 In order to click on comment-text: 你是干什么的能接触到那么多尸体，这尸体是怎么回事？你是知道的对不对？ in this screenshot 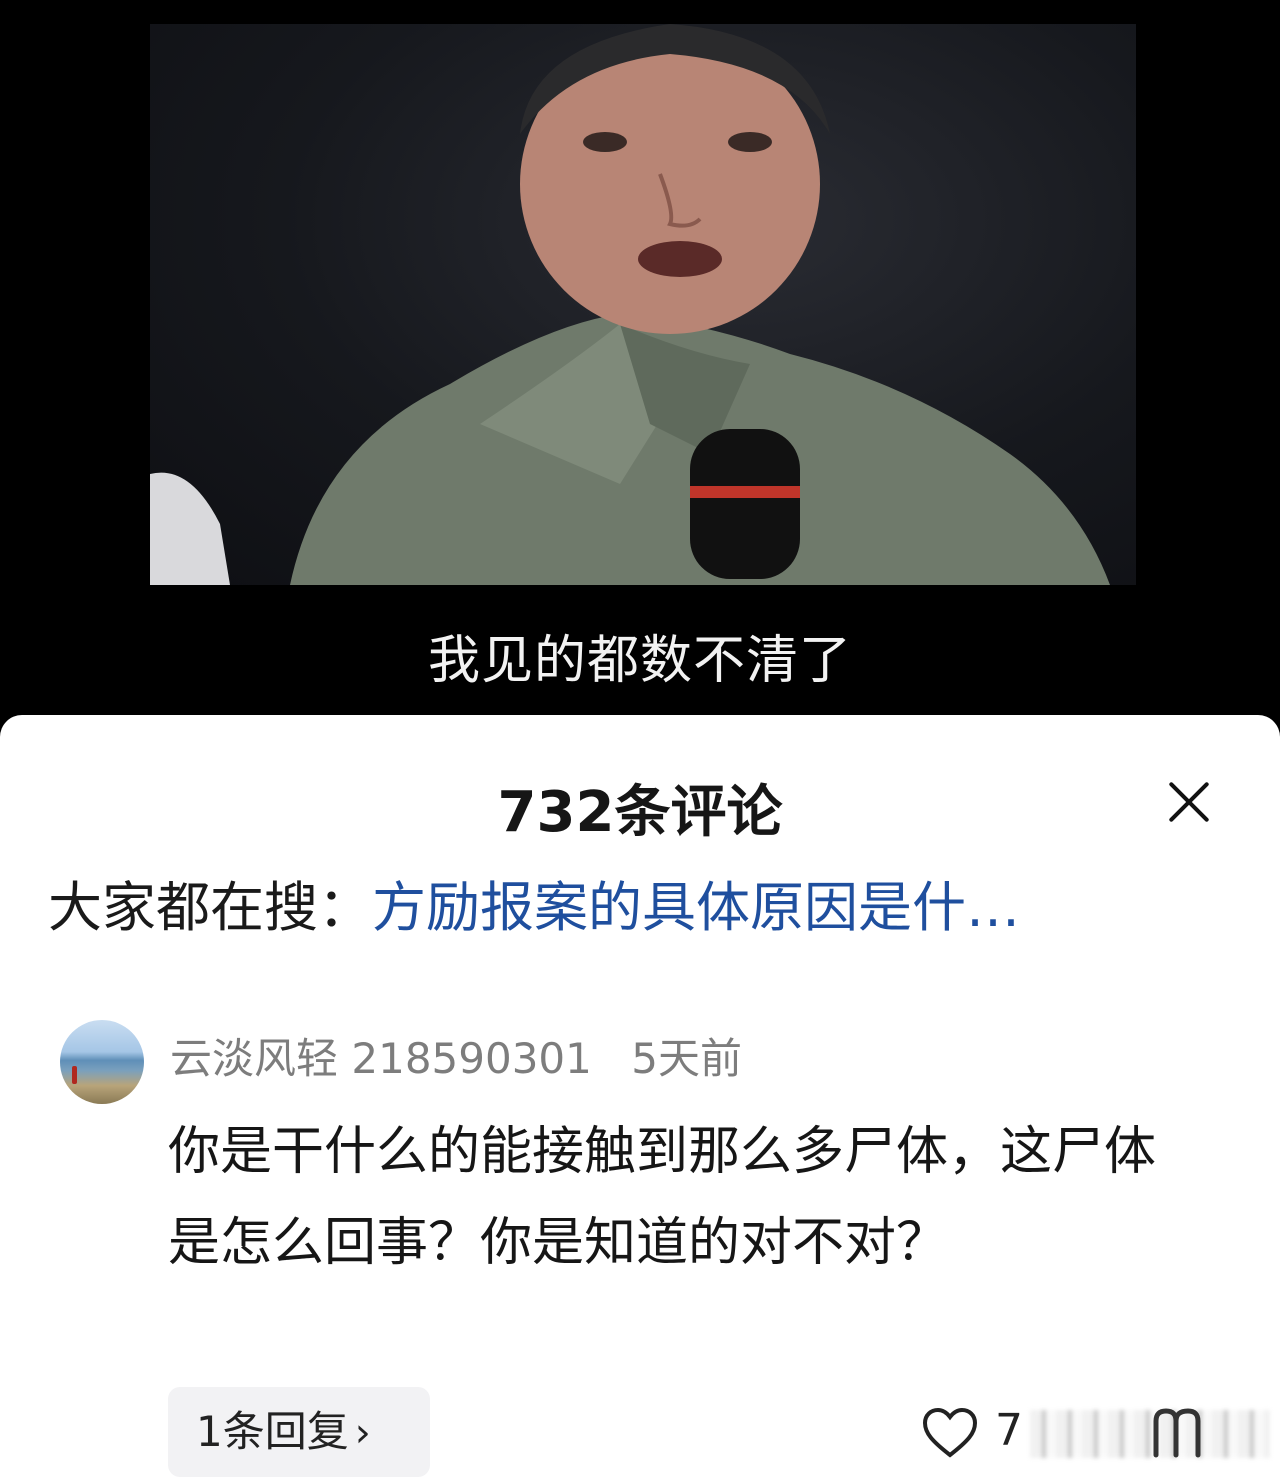, I will do `click(662, 1197)`.